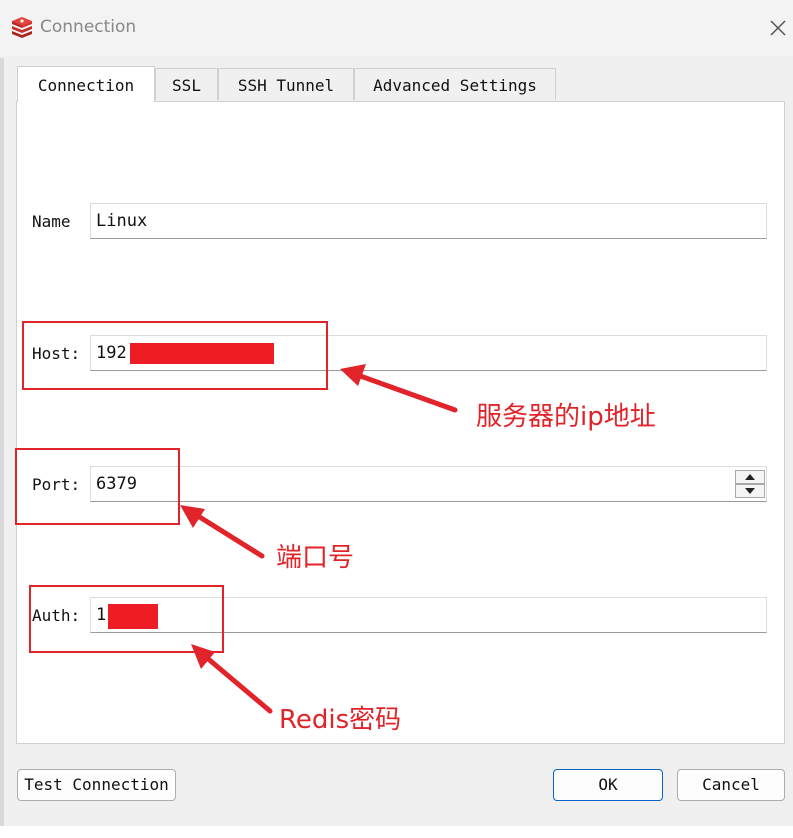 The image size is (793, 838). What do you see at coordinates (566, 417) in the screenshot?
I see `host-annotation: 服务器的ip地址` at bounding box center [566, 417].